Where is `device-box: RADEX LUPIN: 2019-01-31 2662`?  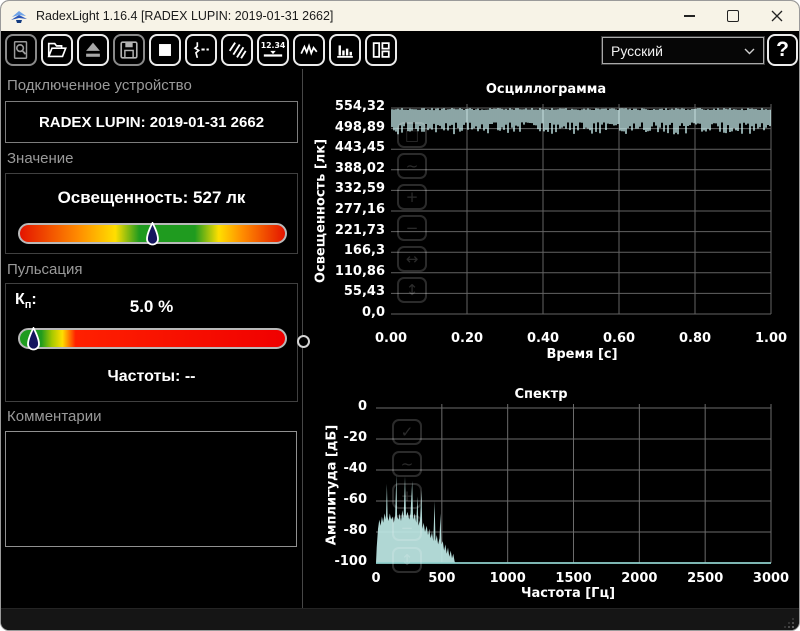 device-box: RADEX LUPIN: 2019-01-31 2662 is located at coordinates (151, 122).